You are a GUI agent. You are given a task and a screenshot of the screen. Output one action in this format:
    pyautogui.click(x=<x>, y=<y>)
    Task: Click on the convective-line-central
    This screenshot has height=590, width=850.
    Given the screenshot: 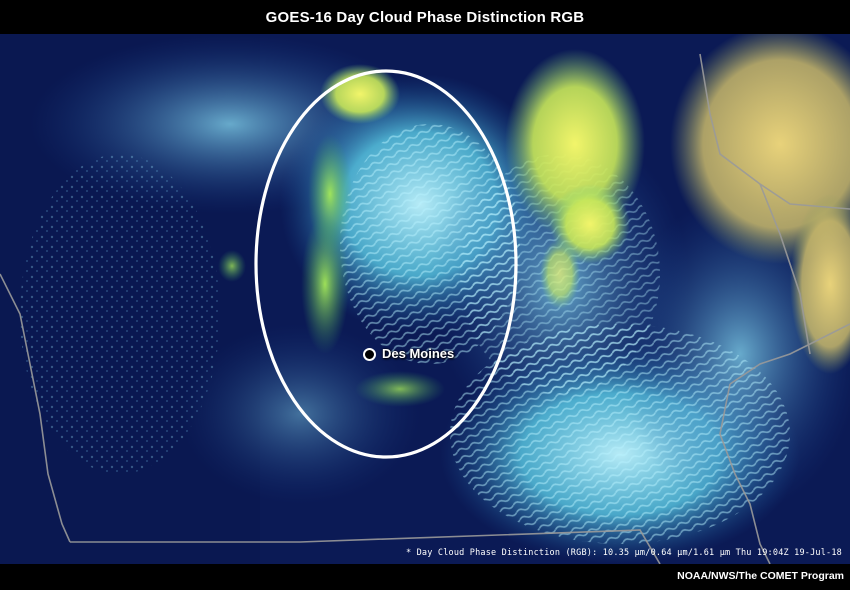 What is the action you would take?
    pyautogui.click(x=325, y=284)
    